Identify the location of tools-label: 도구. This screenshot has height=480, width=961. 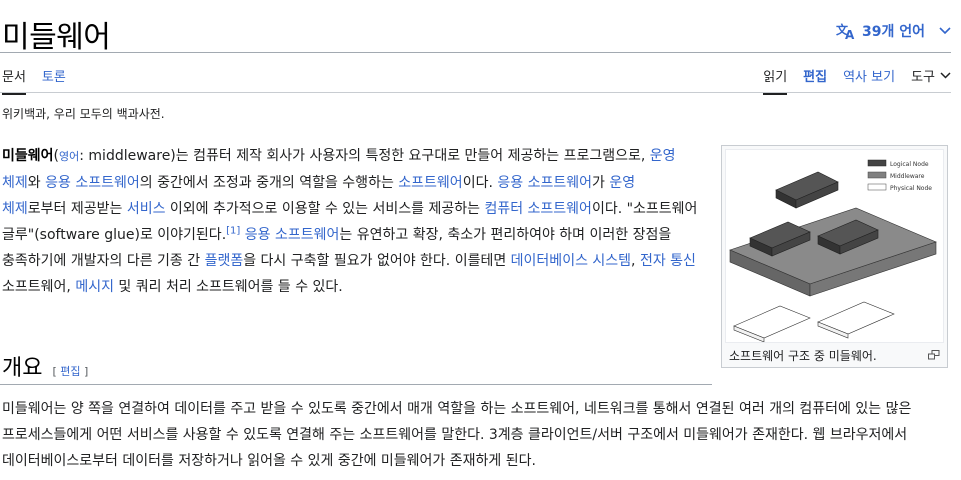
(923, 77).